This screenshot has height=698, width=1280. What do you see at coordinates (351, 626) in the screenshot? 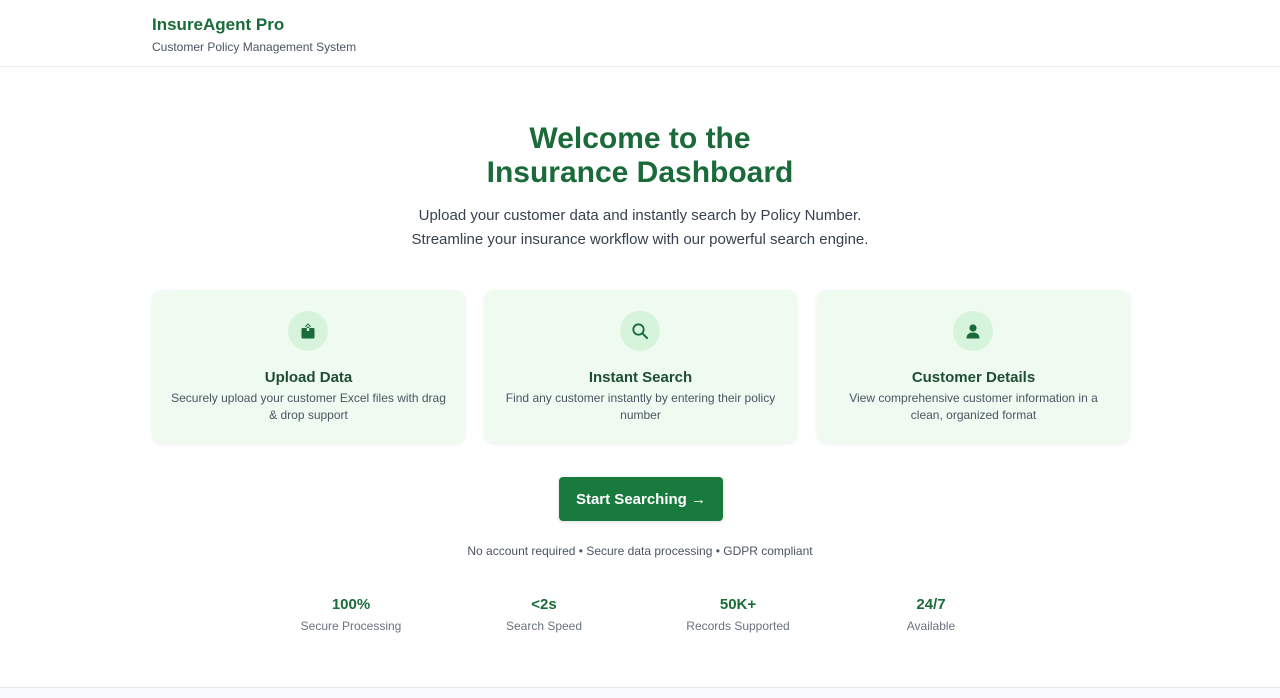
I see `stat-label: Secure Processing` at bounding box center [351, 626].